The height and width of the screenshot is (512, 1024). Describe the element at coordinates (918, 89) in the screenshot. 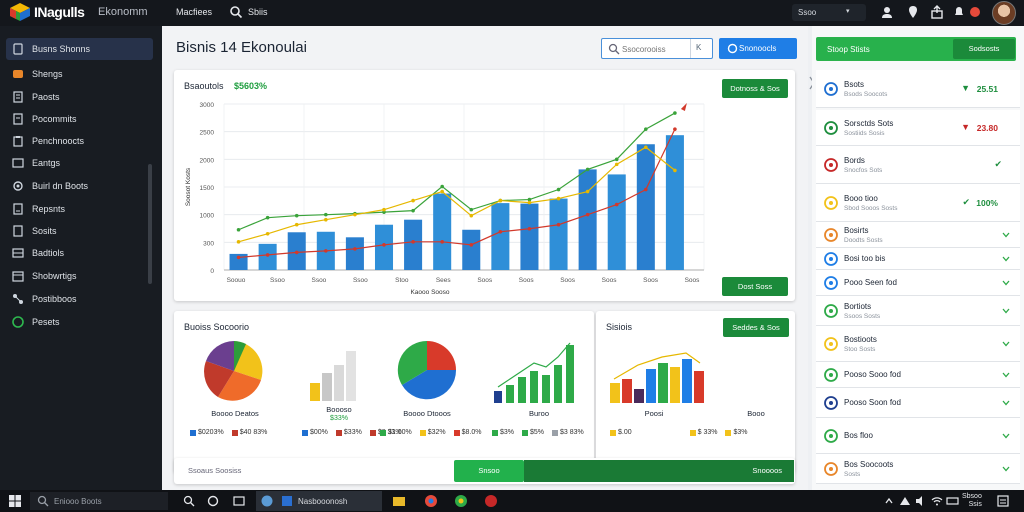

I see `right-panel-item: Bsots Bsods Soocots 25.51 ▼` at that location.